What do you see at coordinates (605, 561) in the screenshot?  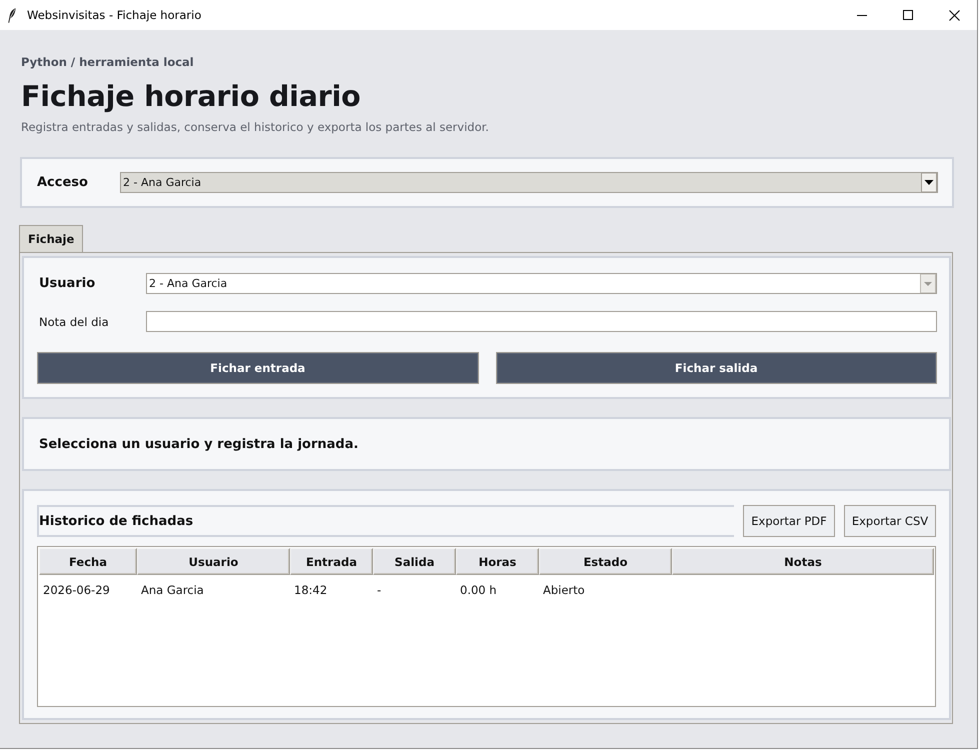 I see `column-header: Estado` at bounding box center [605, 561].